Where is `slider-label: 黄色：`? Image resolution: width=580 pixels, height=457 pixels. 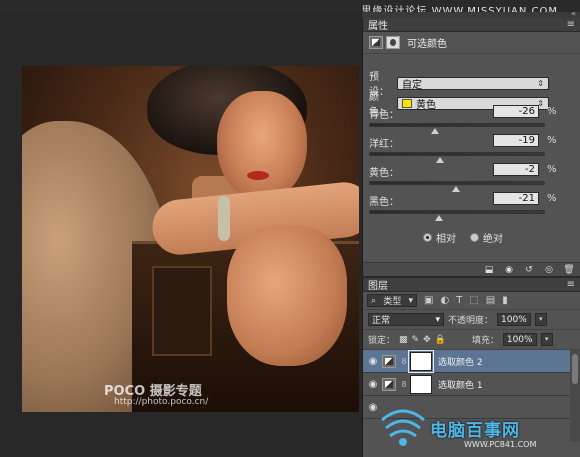 slider-label: 黄色： is located at coordinates (384, 173).